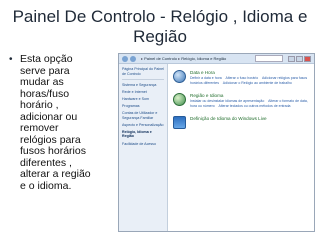 Image resolution: width=320 pixels, height=240 pixels. I want to click on minimize-icon, so click(291, 58).